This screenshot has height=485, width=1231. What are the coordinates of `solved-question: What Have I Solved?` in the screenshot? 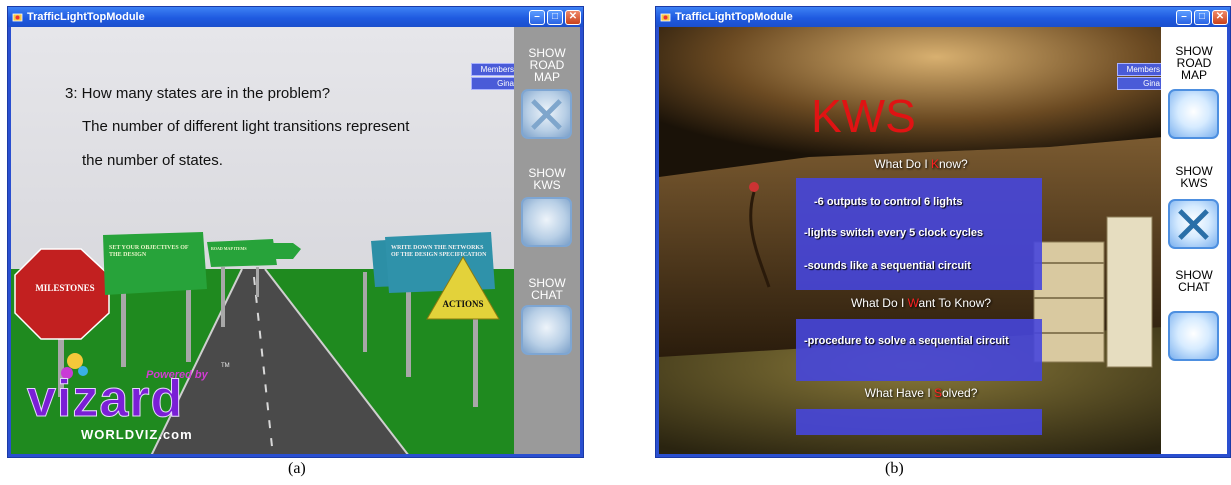 It's located at (921, 393).